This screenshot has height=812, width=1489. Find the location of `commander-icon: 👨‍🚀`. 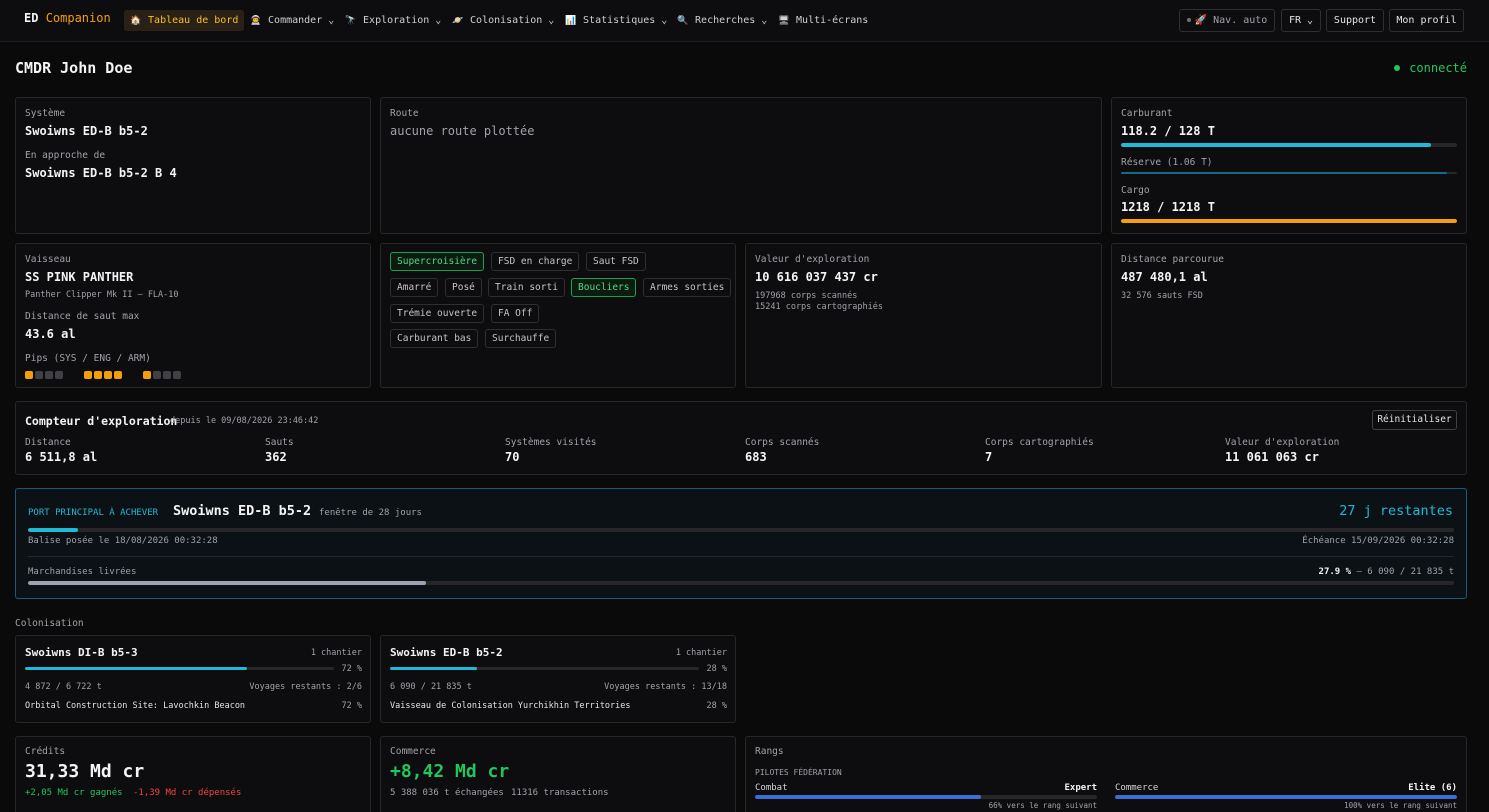

commander-icon: 👨‍🚀 is located at coordinates (256, 21).